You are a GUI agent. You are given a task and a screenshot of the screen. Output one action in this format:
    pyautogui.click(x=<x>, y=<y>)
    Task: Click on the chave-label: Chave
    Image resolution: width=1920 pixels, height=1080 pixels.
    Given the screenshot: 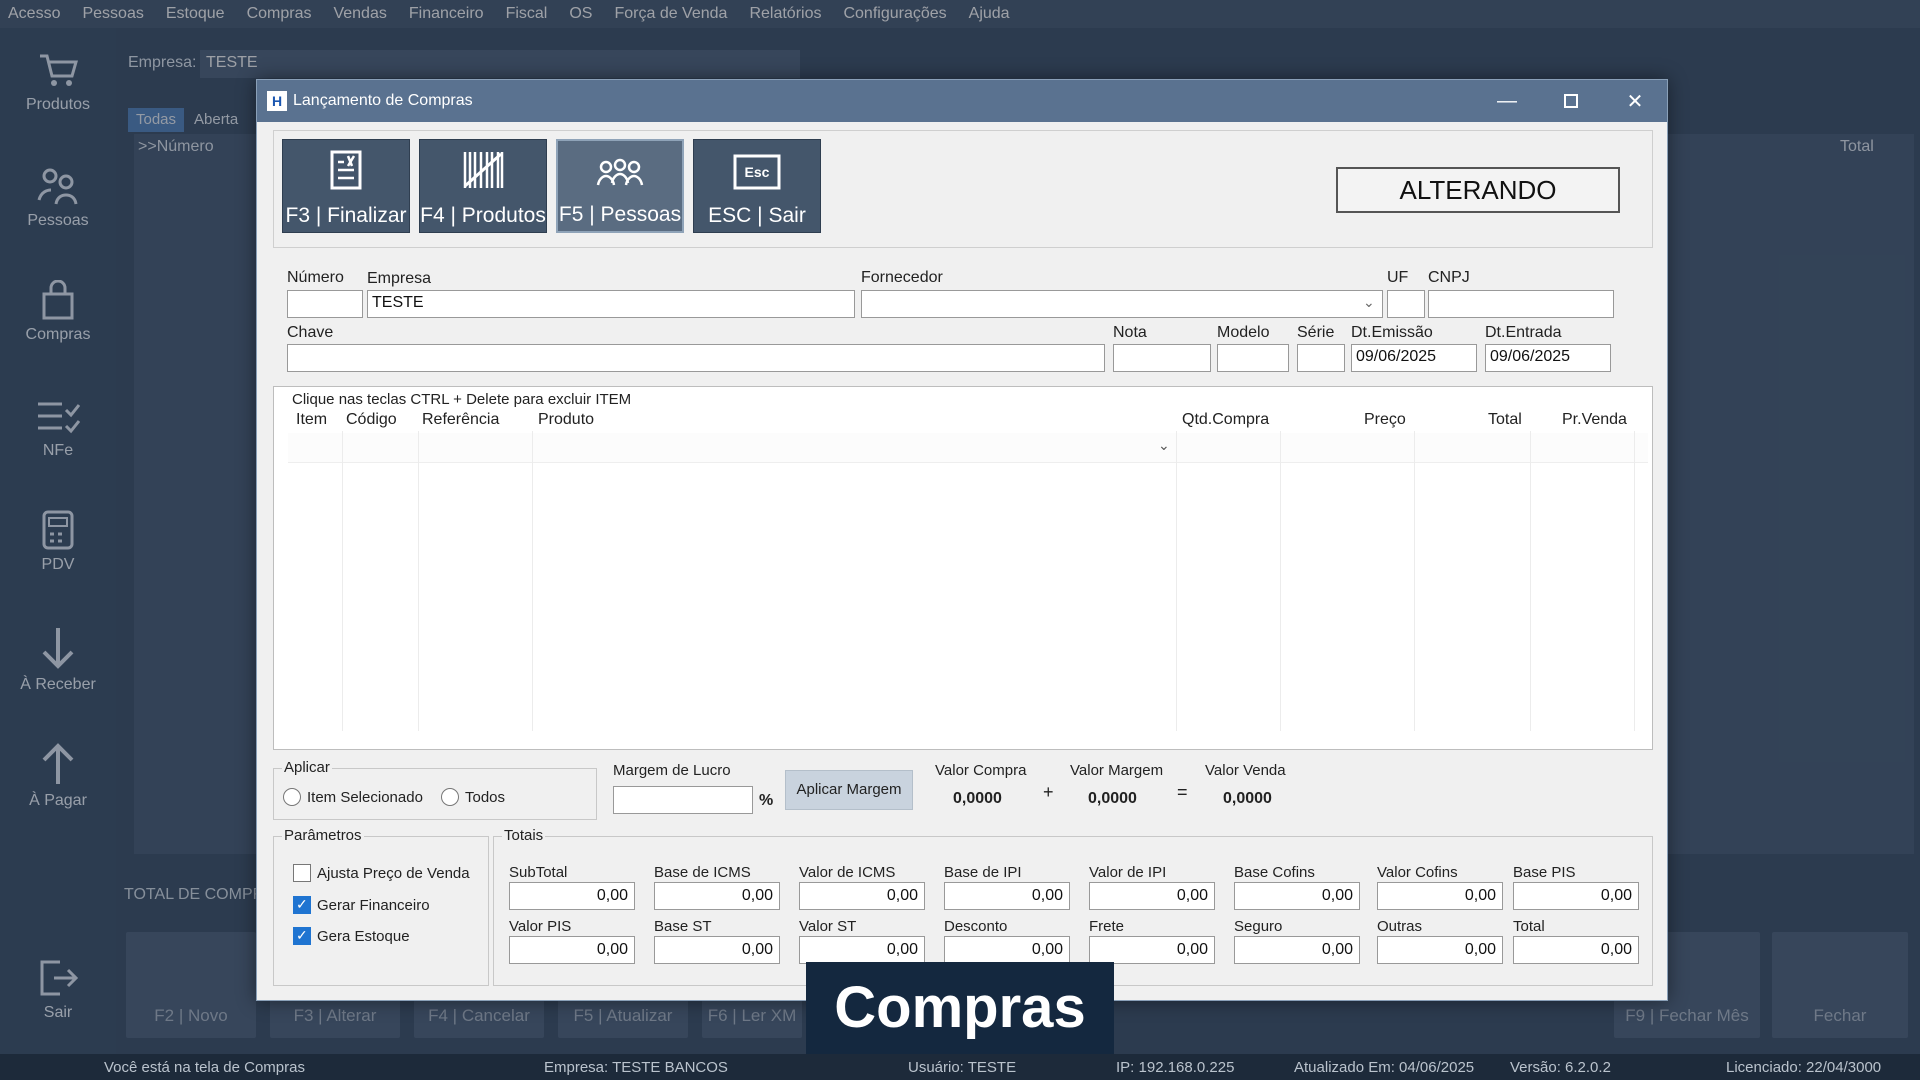 What is the action you would take?
    pyautogui.click(x=310, y=332)
    